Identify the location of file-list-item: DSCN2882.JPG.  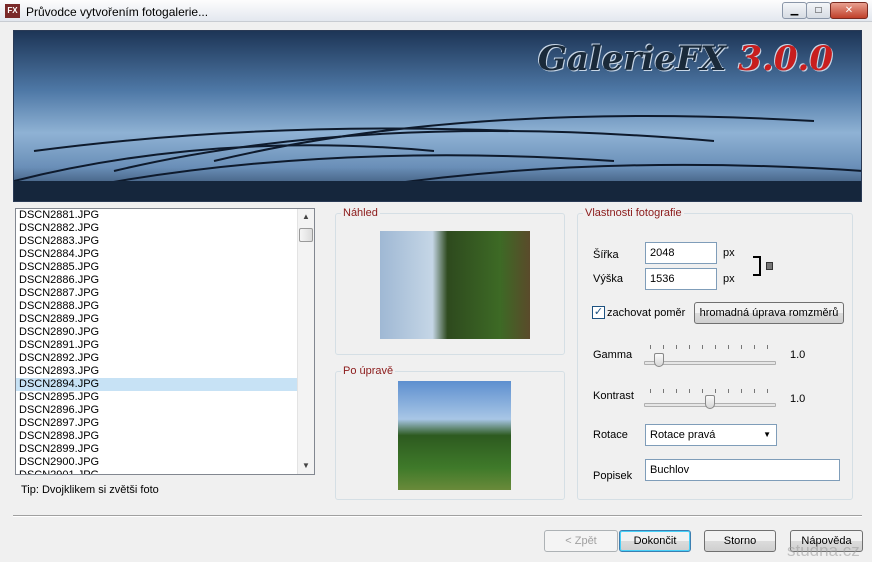
(156, 228).